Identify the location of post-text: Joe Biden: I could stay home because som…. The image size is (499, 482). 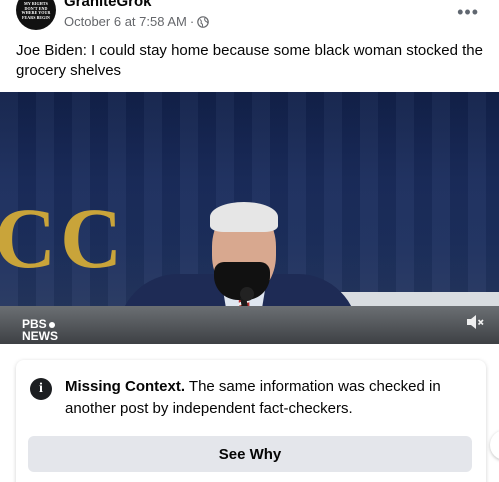
(249, 60).